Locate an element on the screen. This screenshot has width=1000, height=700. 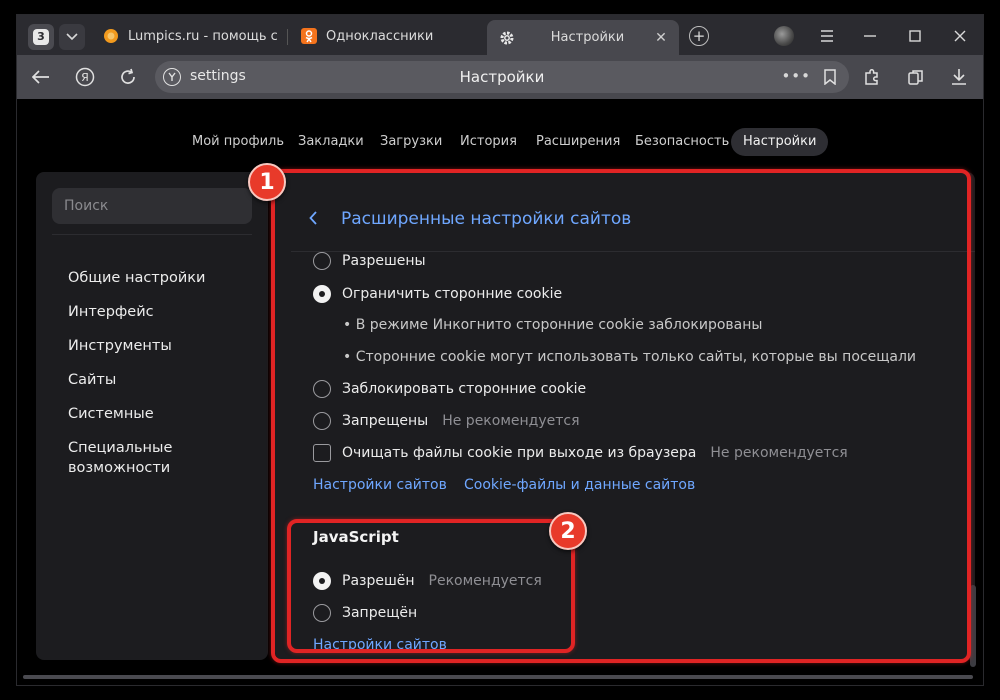
search-input: Поиск is located at coordinates (152, 206).